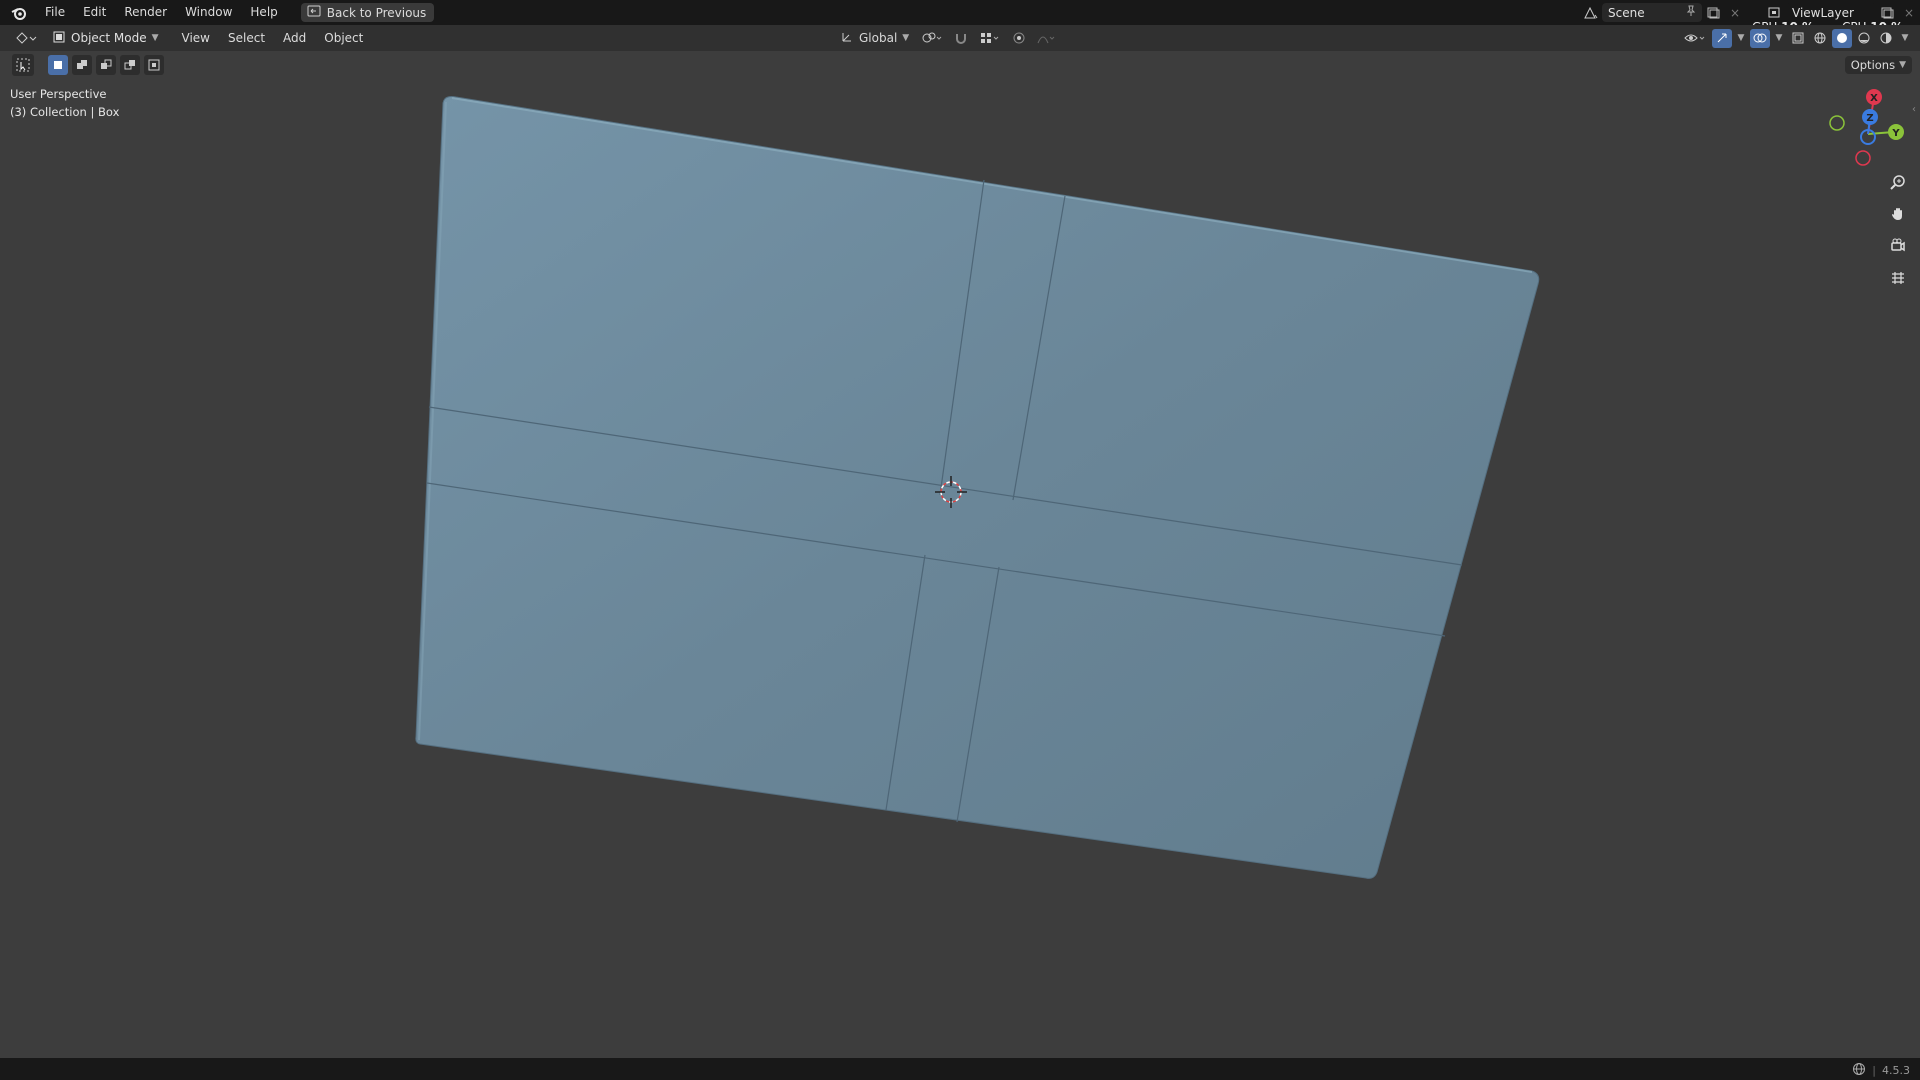 The height and width of the screenshot is (1080, 1920). Describe the element at coordinates (65, 112) in the screenshot. I see `viewport-collection-label: (3) Collection | Box` at that location.